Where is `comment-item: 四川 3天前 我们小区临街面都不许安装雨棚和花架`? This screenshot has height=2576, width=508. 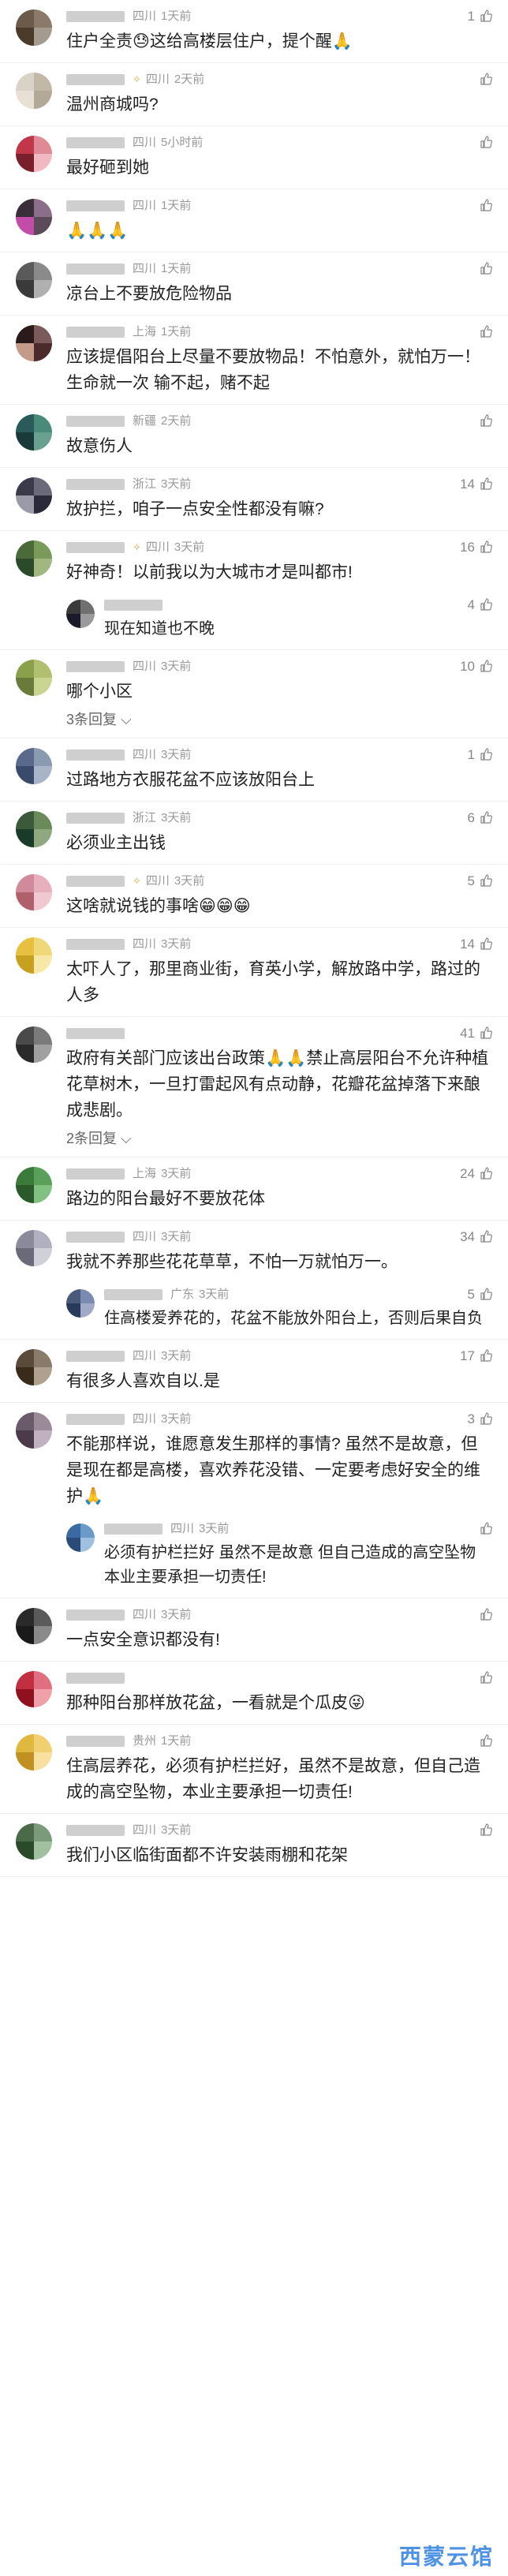 comment-item: 四川 3天前 我们小区临街面都不许安装雨棚和花架 is located at coordinates (254, 1845).